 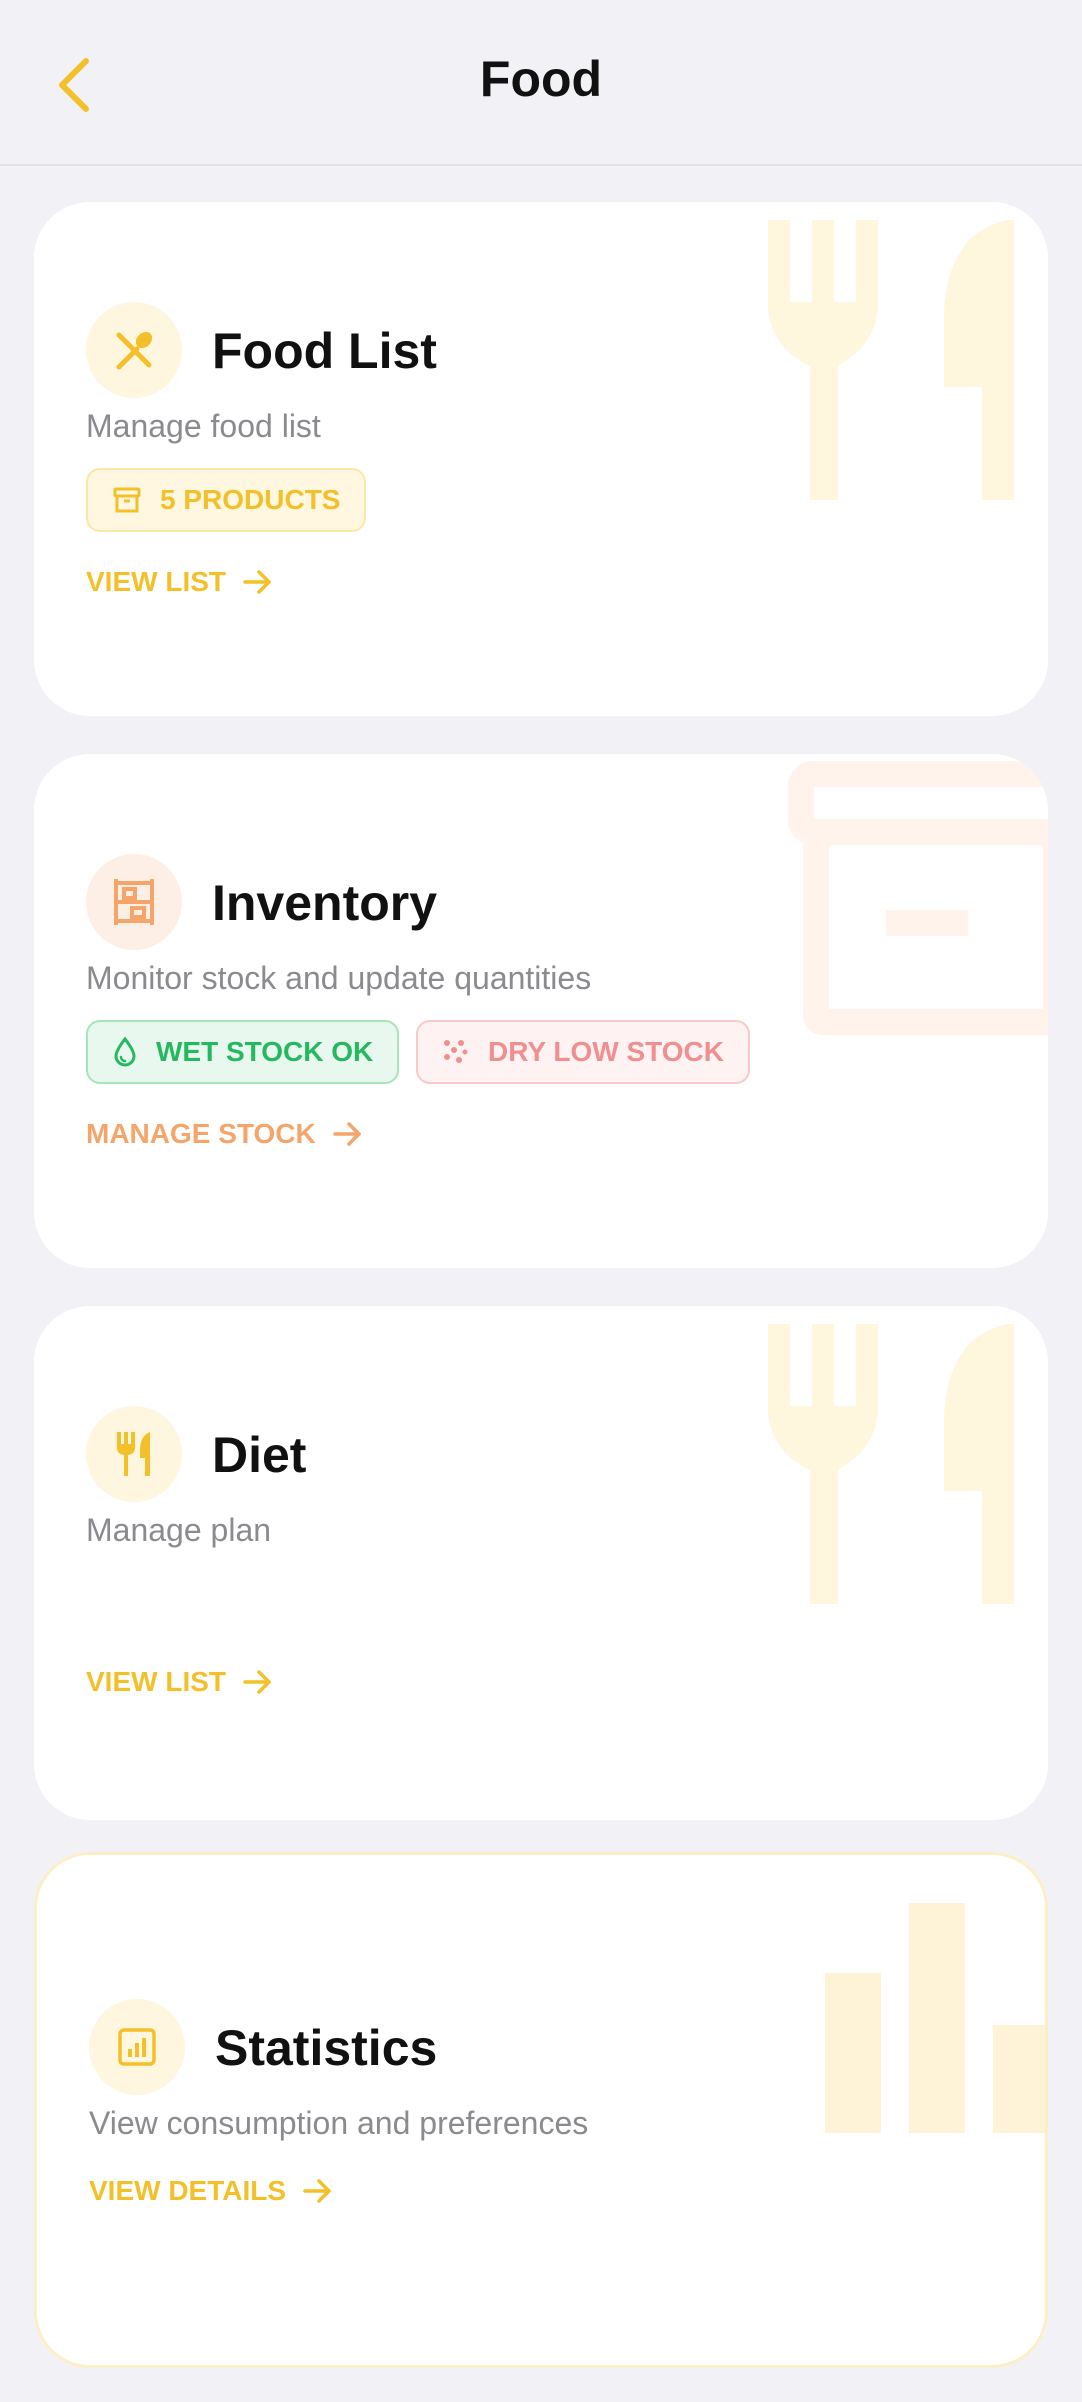 What do you see at coordinates (326, 2048) in the screenshot?
I see `card-title: Statistics` at bounding box center [326, 2048].